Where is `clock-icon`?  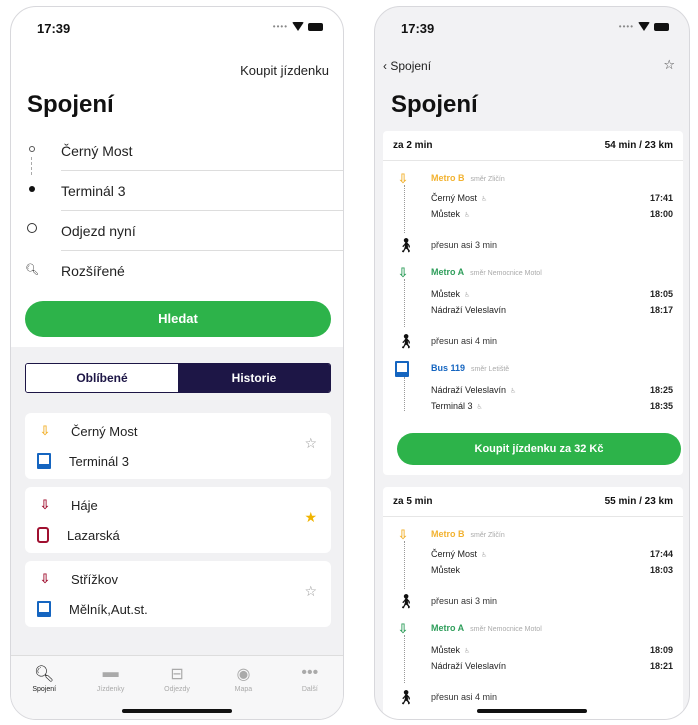
clock-icon is located at coordinates (32, 229).